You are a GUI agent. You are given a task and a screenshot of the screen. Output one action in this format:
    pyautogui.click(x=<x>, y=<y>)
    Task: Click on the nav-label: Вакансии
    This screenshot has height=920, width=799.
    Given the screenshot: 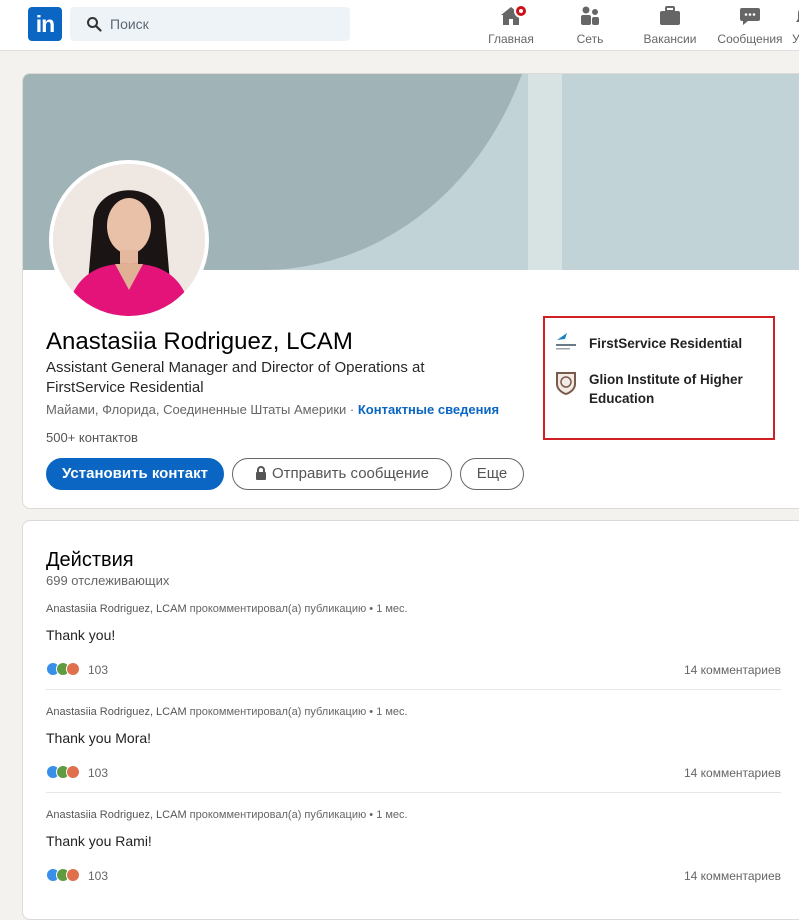 What is the action you would take?
    pyautogui.click(x=670, y=39)
    